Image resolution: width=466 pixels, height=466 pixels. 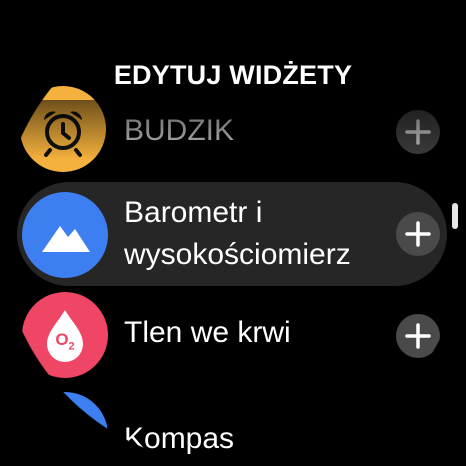 I want to click on tlen-label: Tlen we krwi, so click(x=207, y=332).